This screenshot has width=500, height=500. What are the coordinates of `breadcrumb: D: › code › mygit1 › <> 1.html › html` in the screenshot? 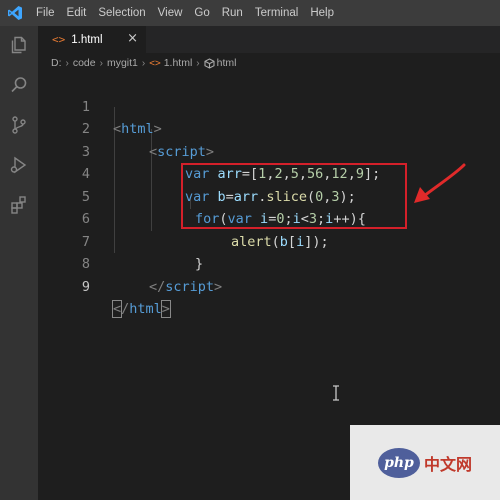 It's located at (269, 63).